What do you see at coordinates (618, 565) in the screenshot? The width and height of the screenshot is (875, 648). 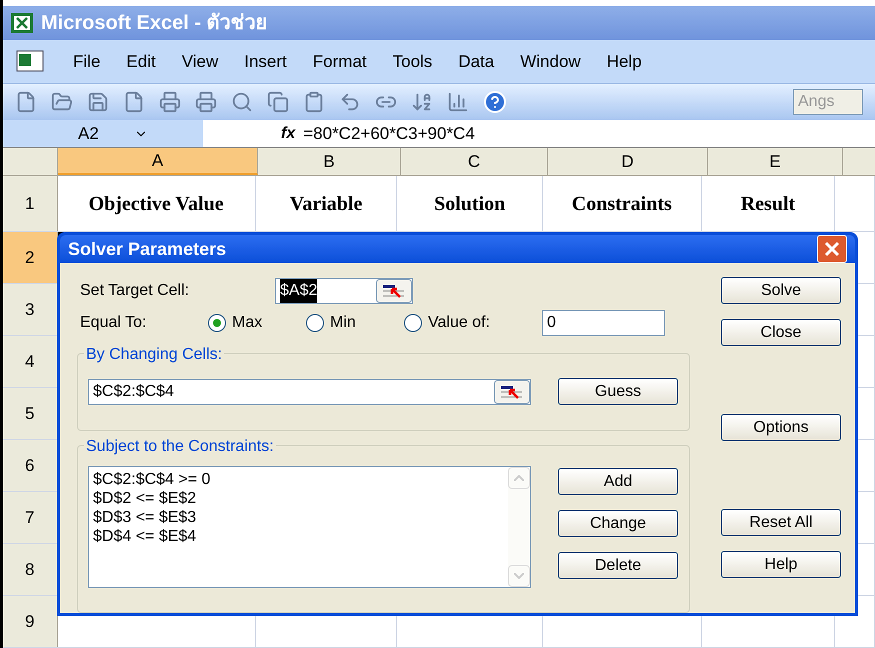 I see `dialog-button: Delete` at bounding box center [618, 565].